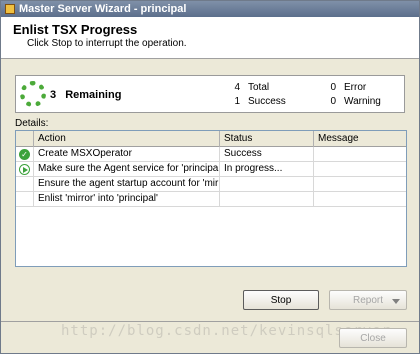 The height and width of the screenshot is (354, 420). I want to click on success-label: Success, so click(267, 101).